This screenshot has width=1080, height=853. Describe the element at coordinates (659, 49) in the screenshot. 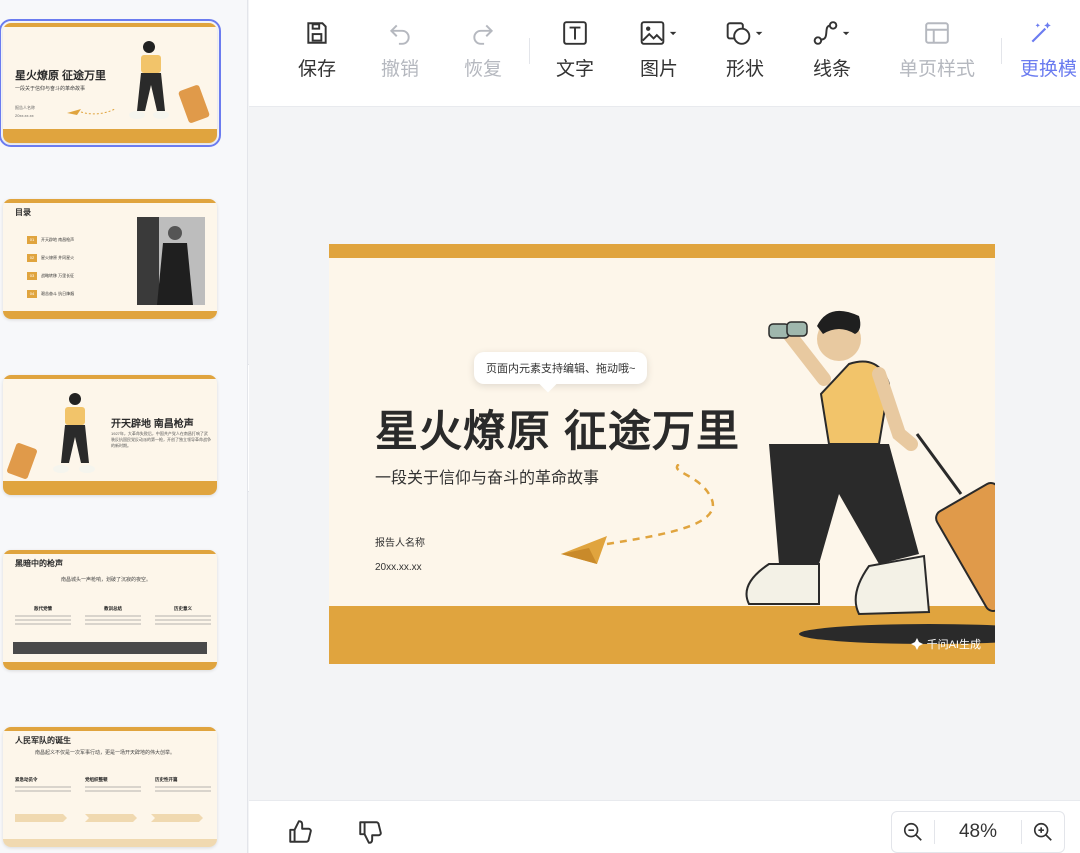

I see `image-button: 图片` at that location.